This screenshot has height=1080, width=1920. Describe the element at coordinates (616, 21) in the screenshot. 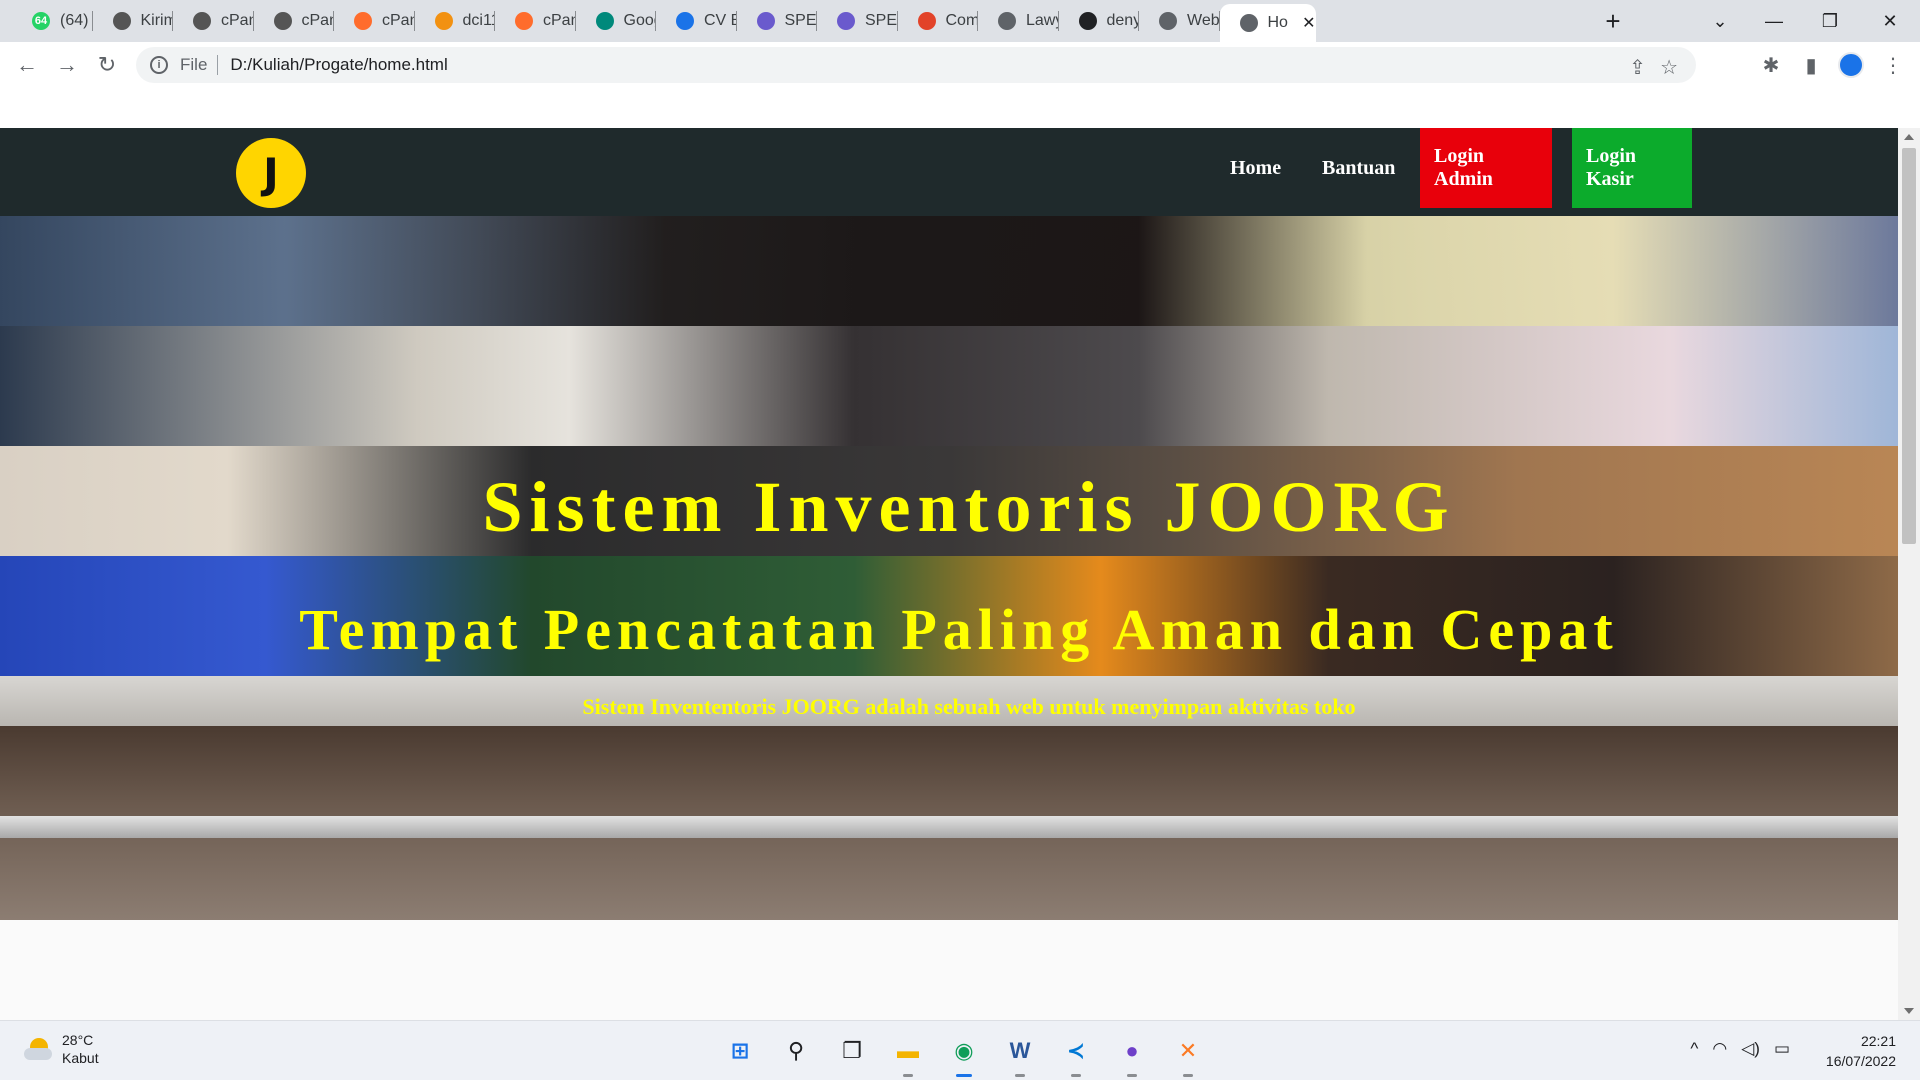

I see `browser-tab: Google` at that location.